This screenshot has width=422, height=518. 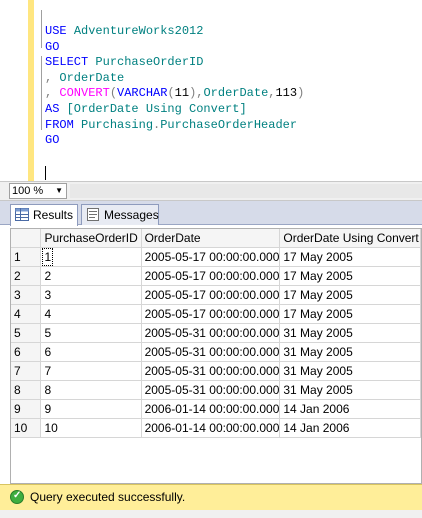 What do you see at coordinates (59, 31) in the screenshot?
I see `code-token: USE` at bounding box center [59, 31].